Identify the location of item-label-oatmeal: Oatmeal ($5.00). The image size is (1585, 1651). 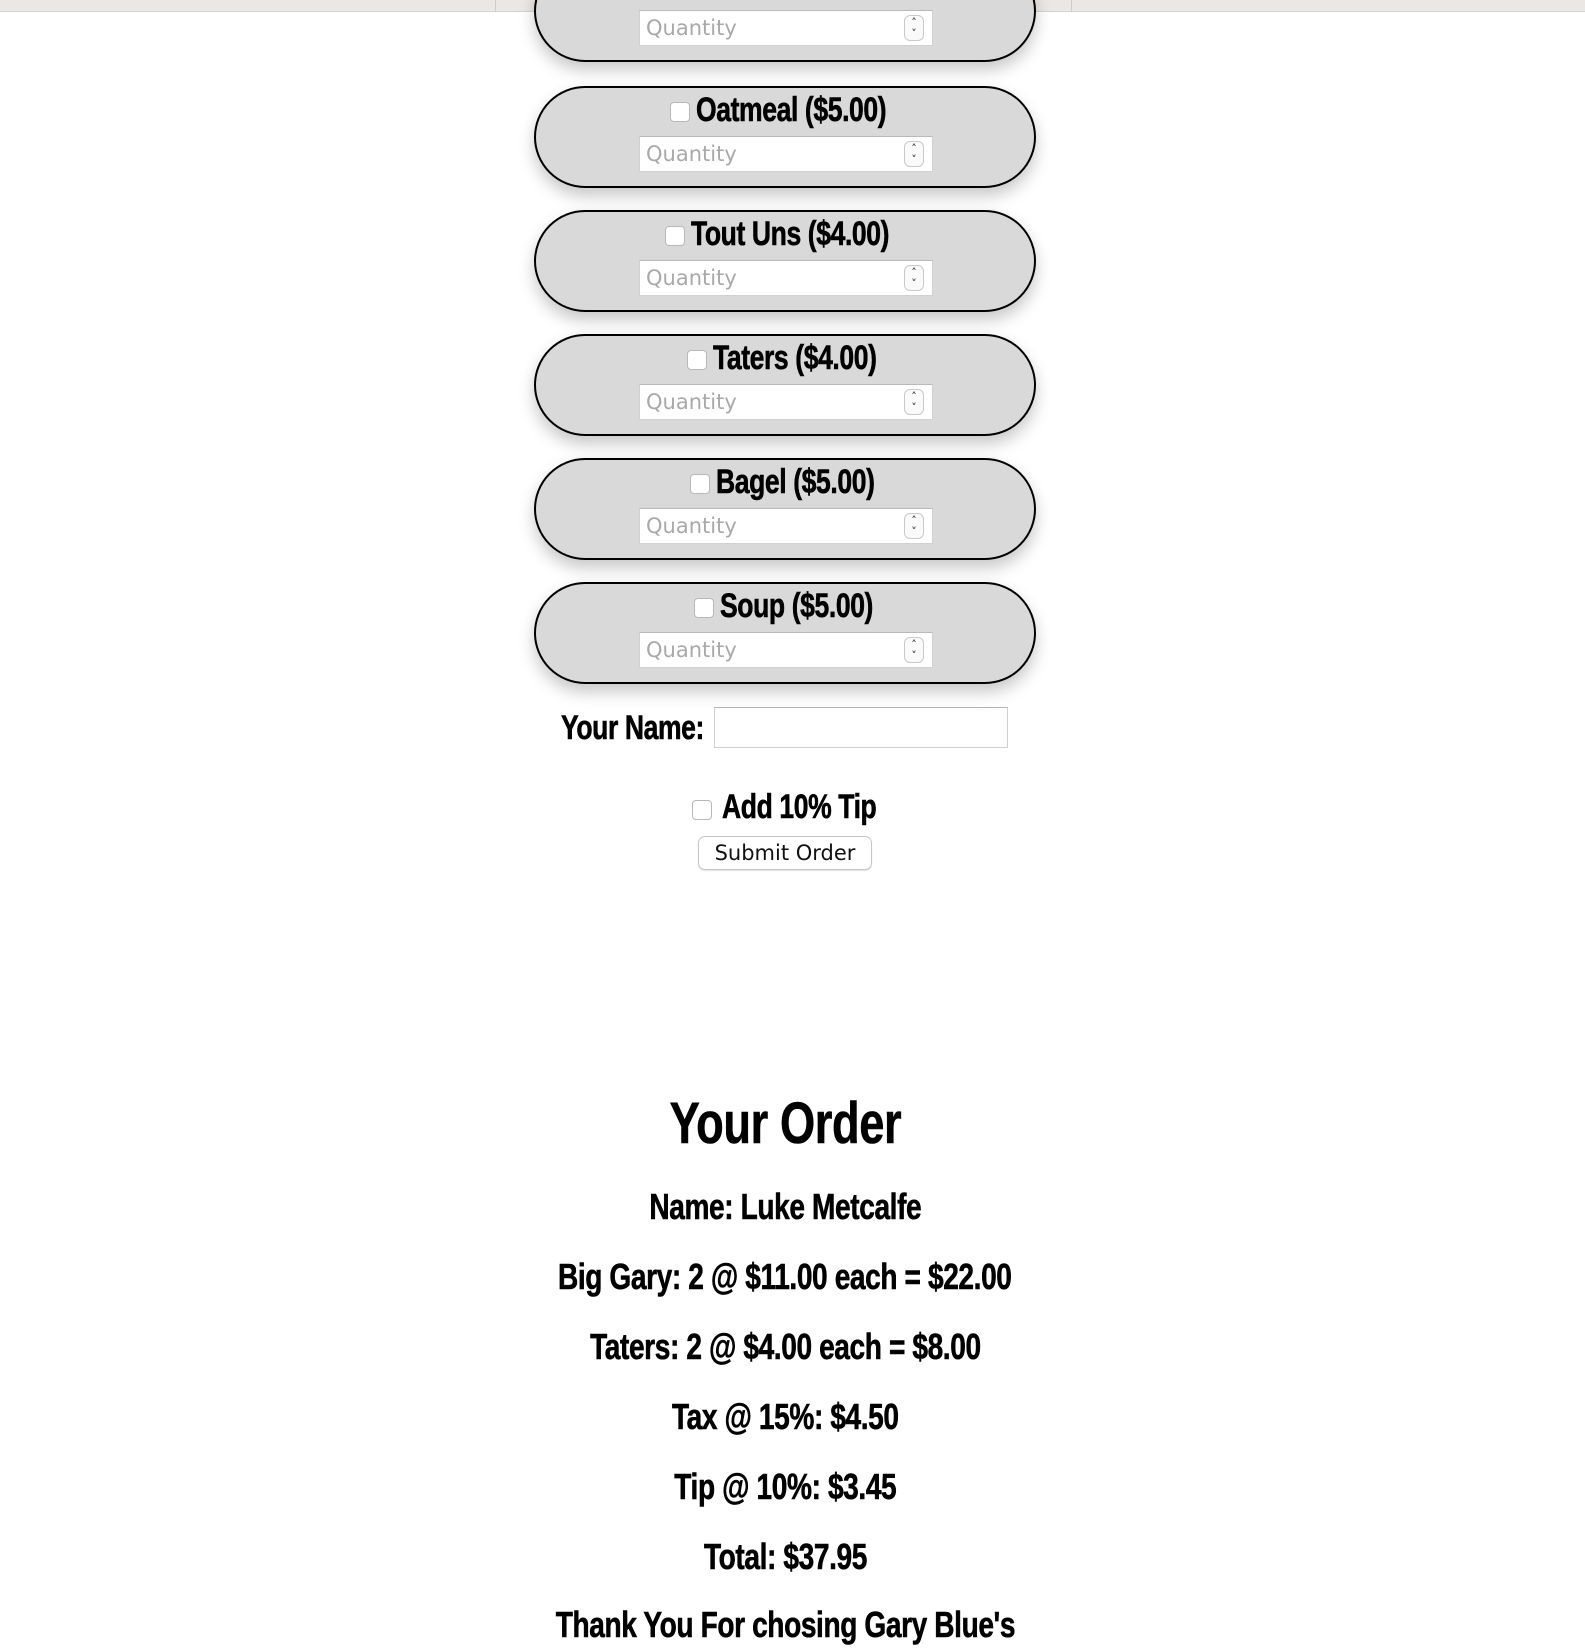
(791, 109).